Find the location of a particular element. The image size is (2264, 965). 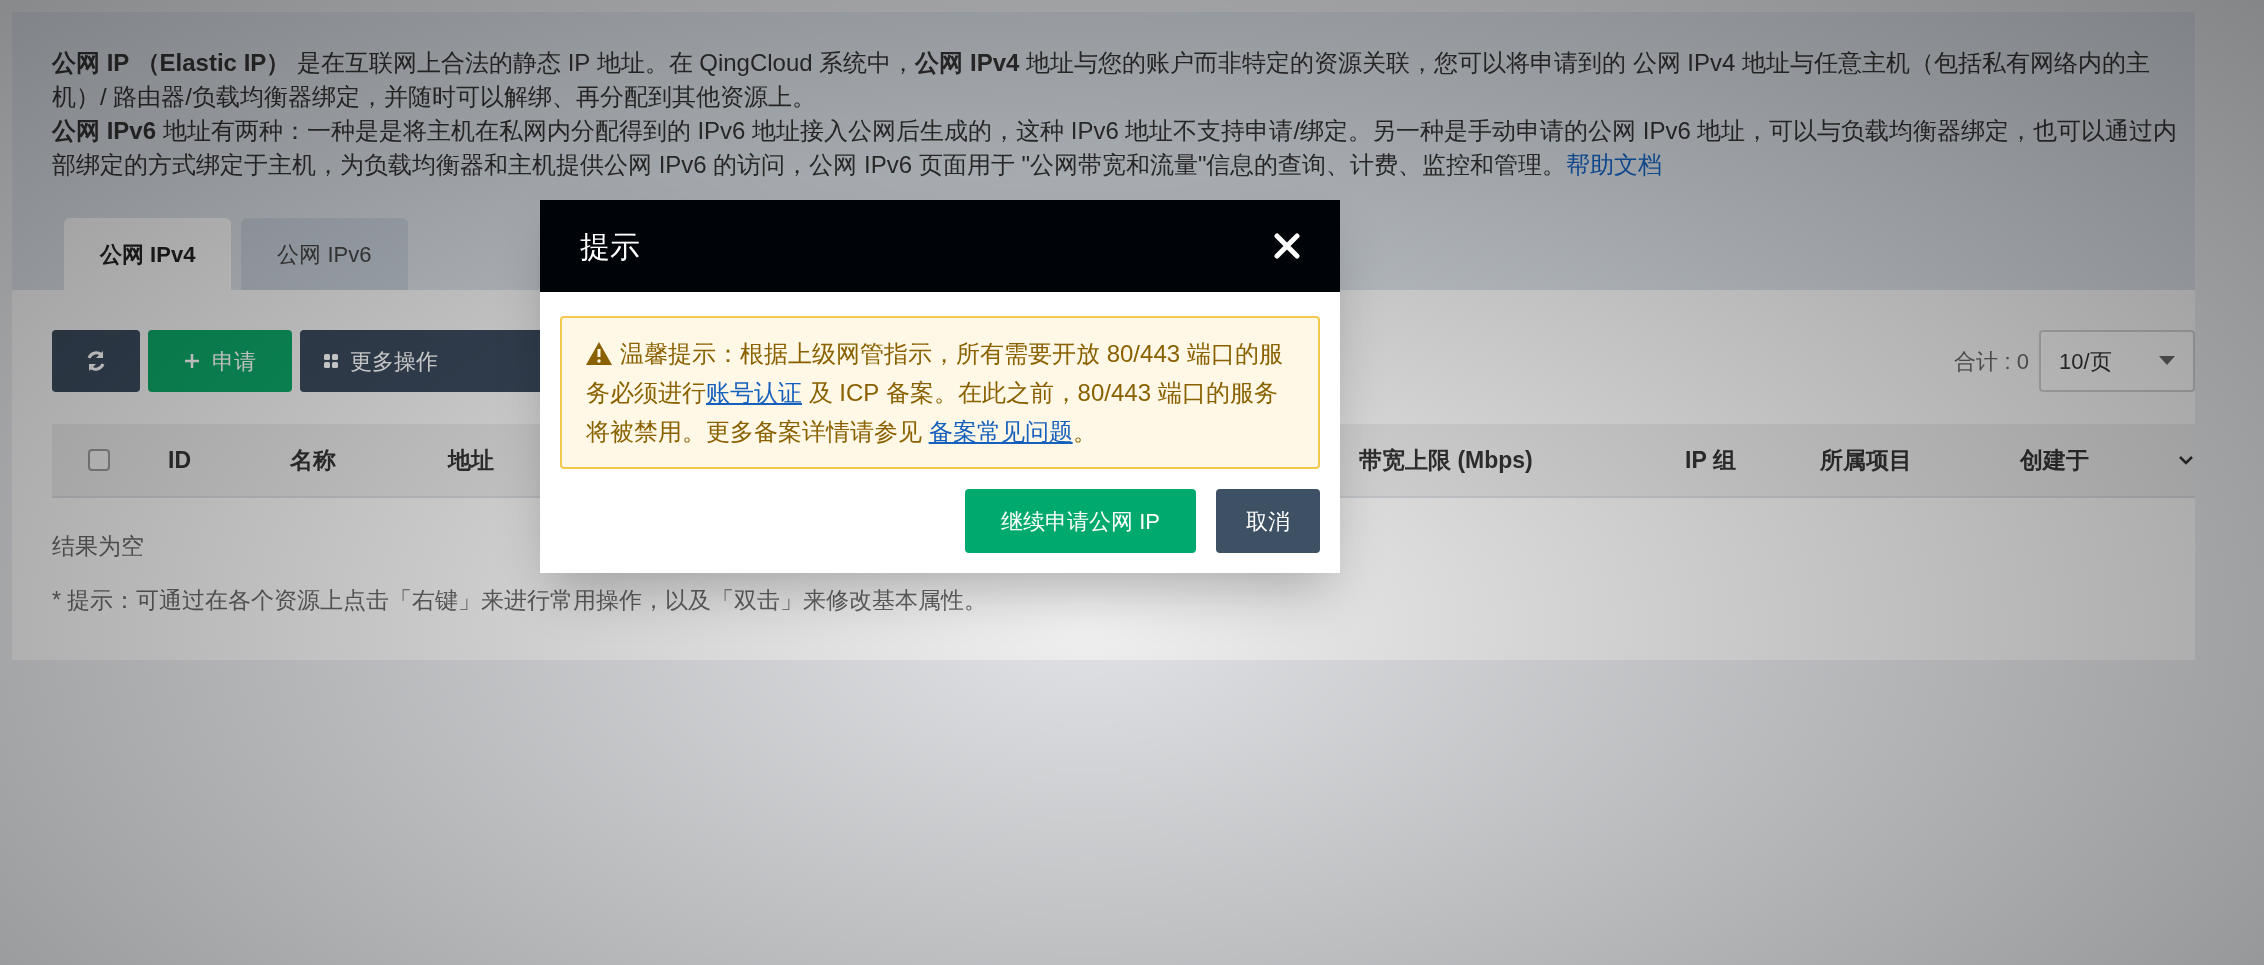

empty-message: 结果为空 is located at coordinates (98, 546).